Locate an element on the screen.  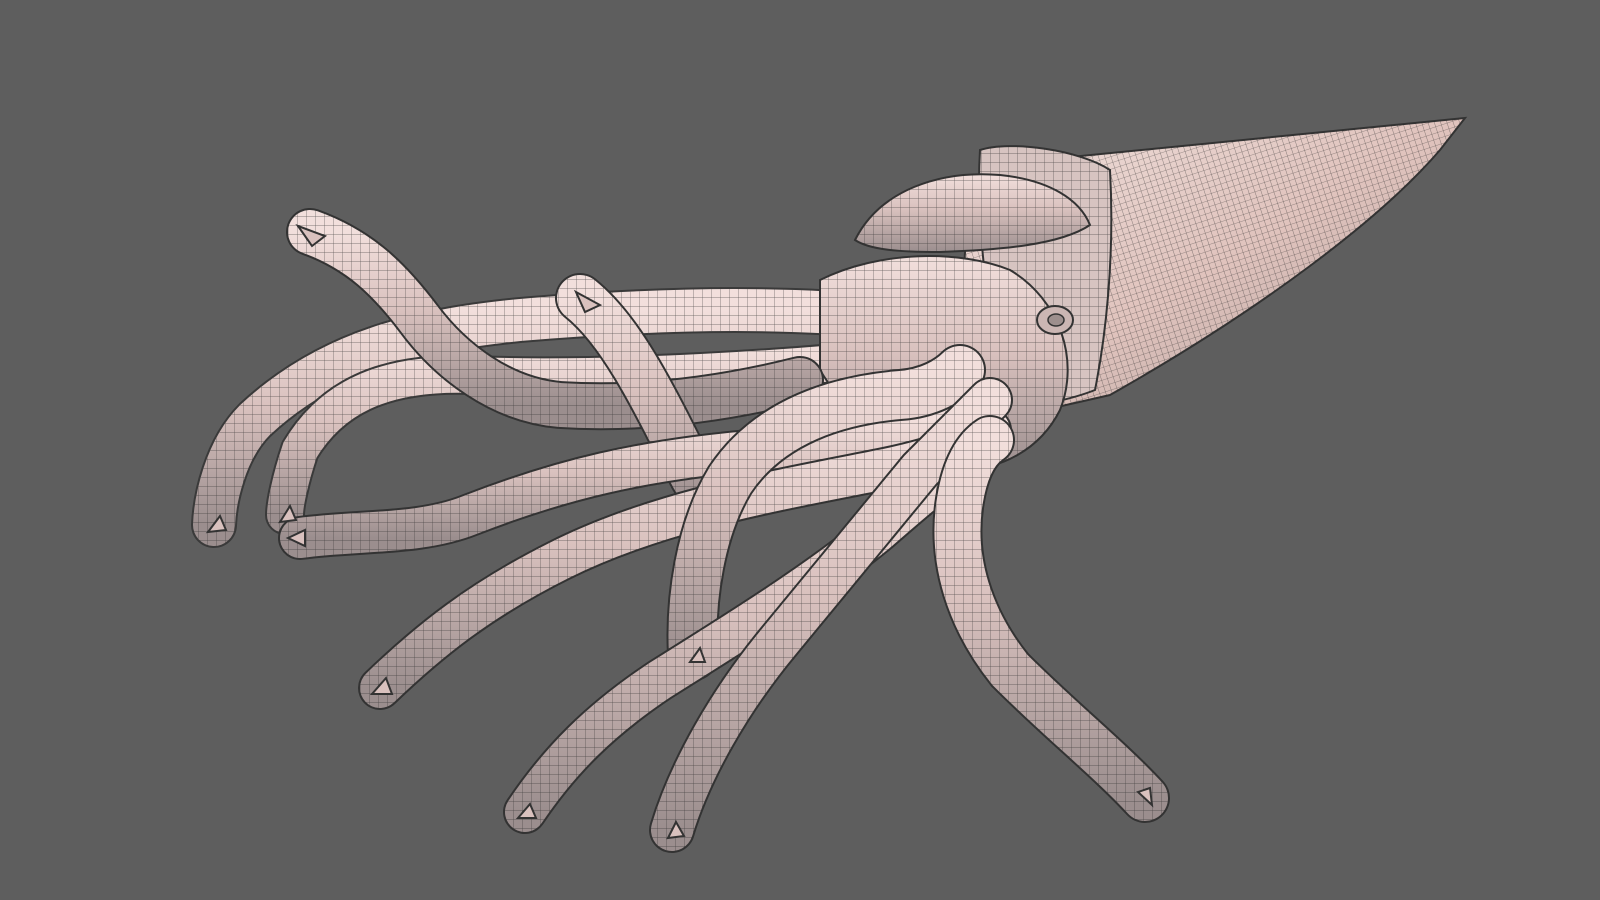
eye is located at coordinates (1055, 320).